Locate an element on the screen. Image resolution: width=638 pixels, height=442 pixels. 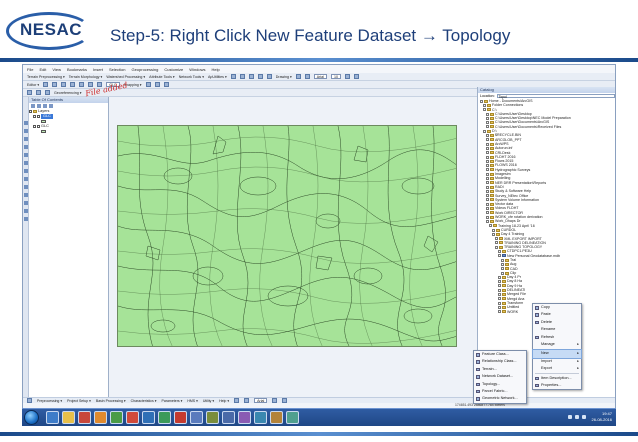
chrome-icon is located at coordinates (116, 417).